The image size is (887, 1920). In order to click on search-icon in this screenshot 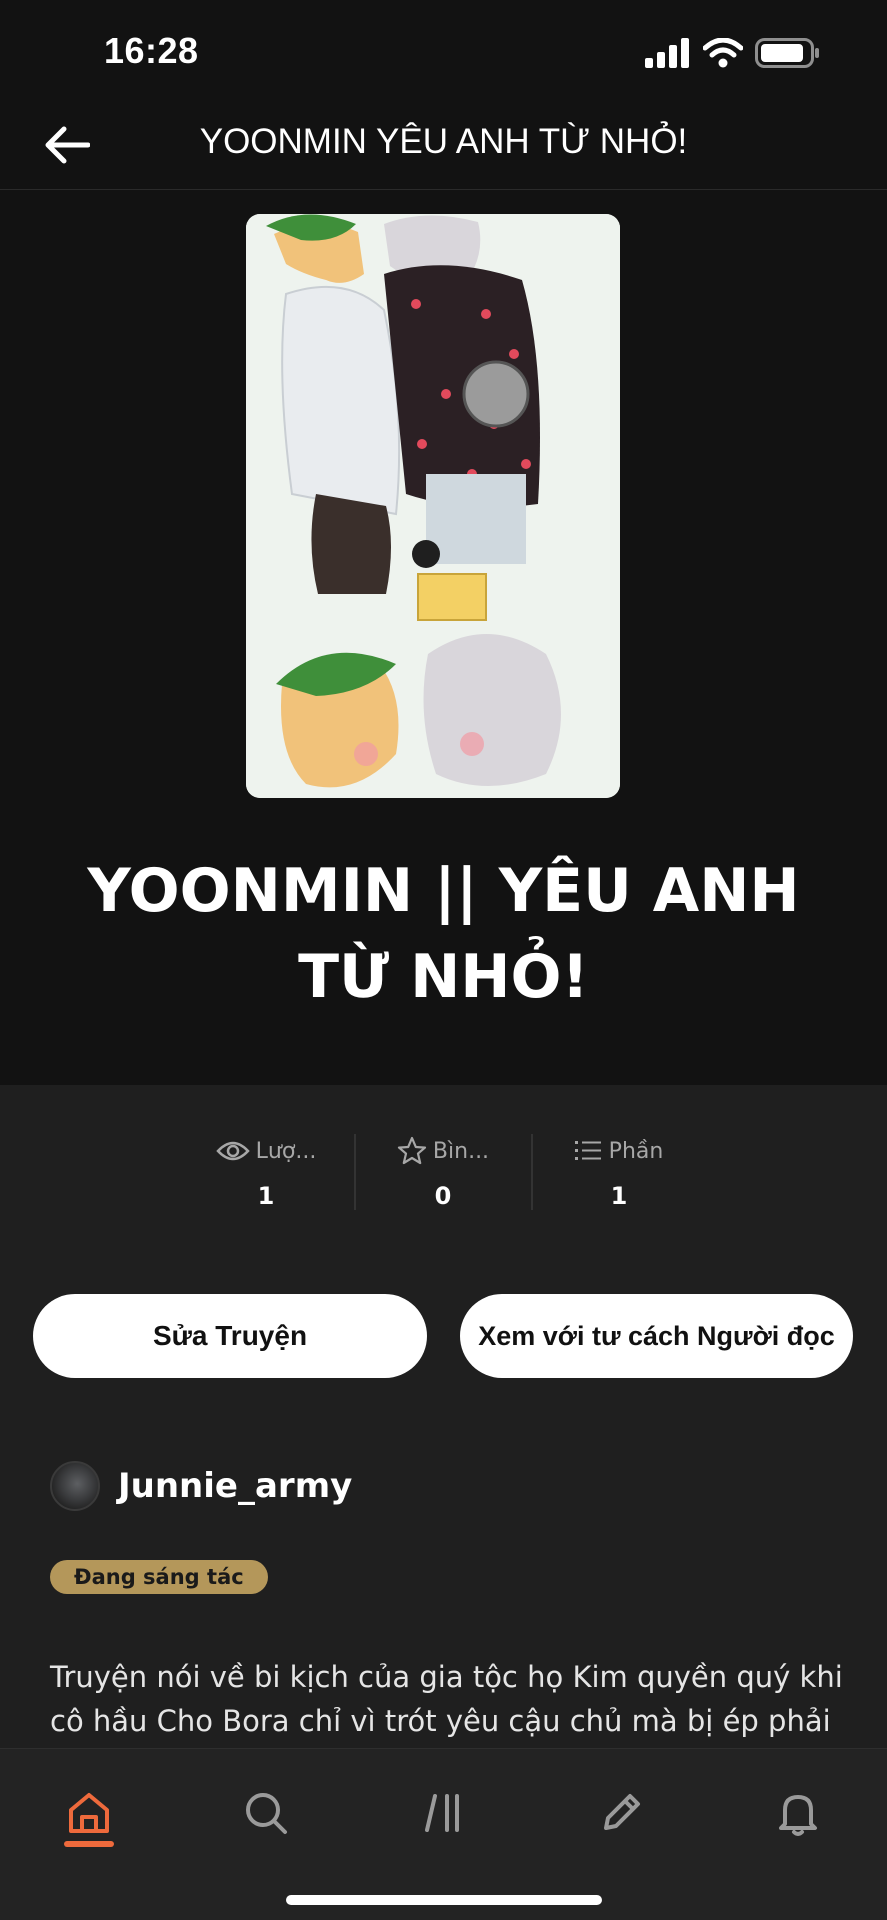, I will do `click(266, 1813)`.